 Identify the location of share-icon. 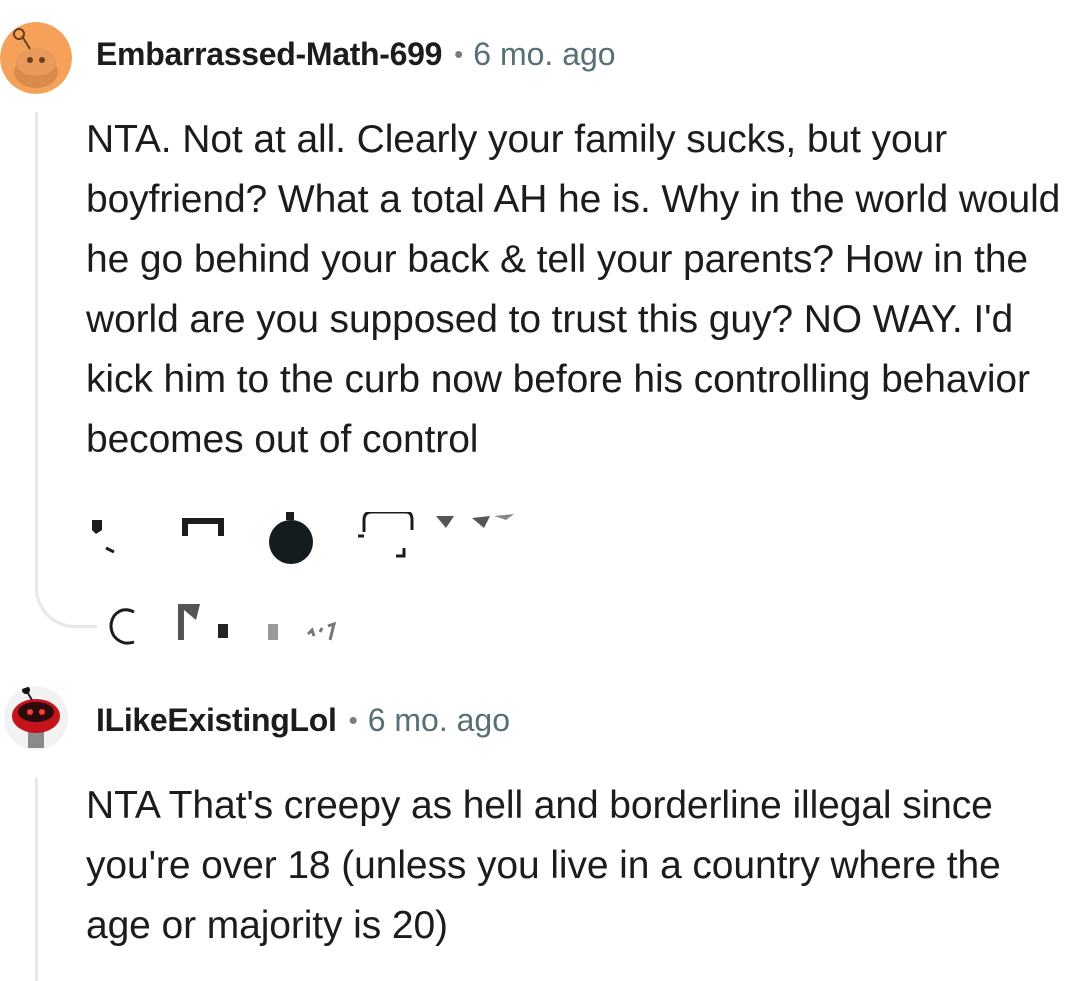
(474, 527).